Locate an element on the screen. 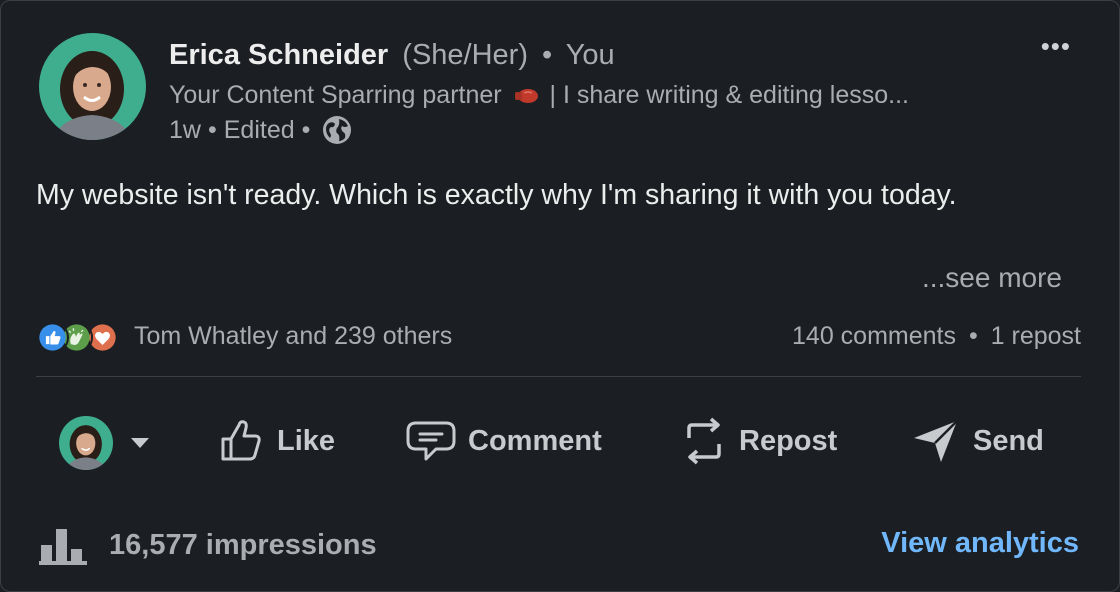  bar-chart-icon is located at coordinates (63, 547).